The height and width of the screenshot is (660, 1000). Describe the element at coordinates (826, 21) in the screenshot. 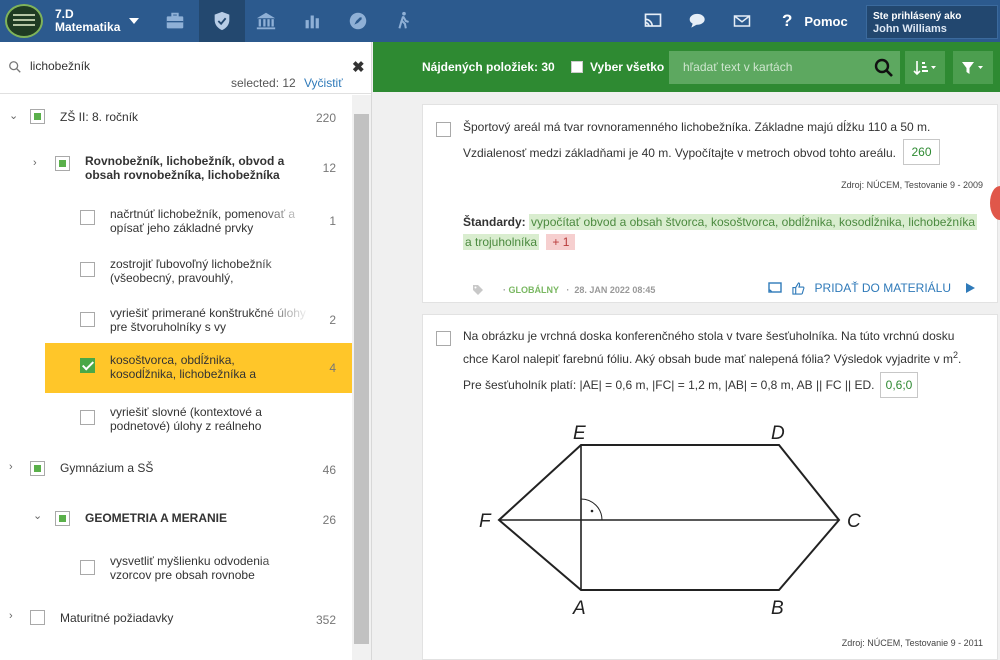

I see `help-label: Pomoc` at that location.